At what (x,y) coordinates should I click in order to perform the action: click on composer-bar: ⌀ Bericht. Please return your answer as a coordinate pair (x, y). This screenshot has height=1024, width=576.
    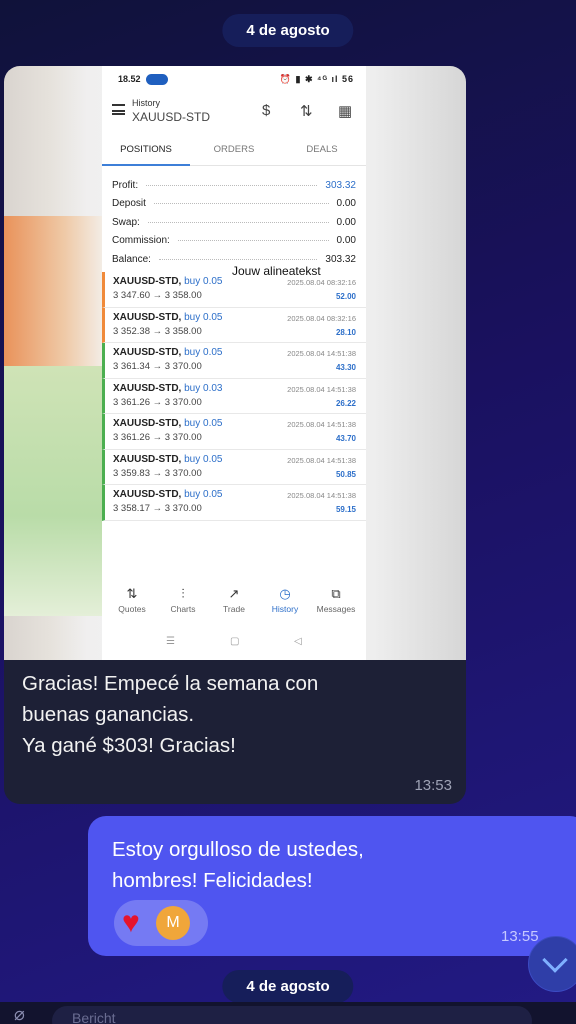
    Looking at the image, I should click on (288, 1013).